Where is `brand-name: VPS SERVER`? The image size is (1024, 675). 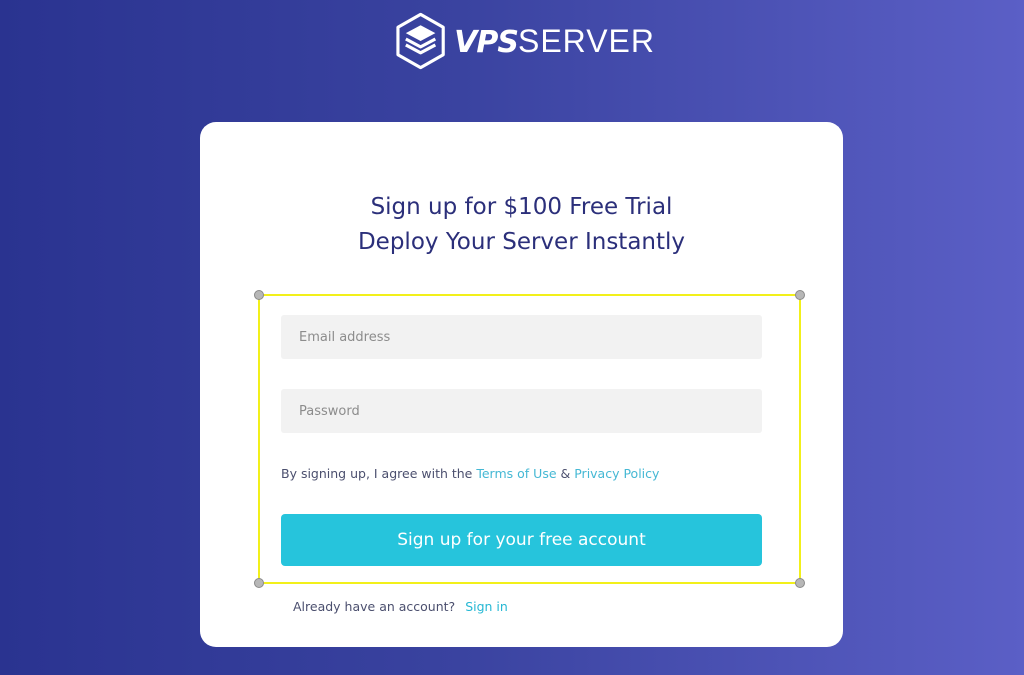
brand-name: VPS SERVER is located at coordinates (554, 41).